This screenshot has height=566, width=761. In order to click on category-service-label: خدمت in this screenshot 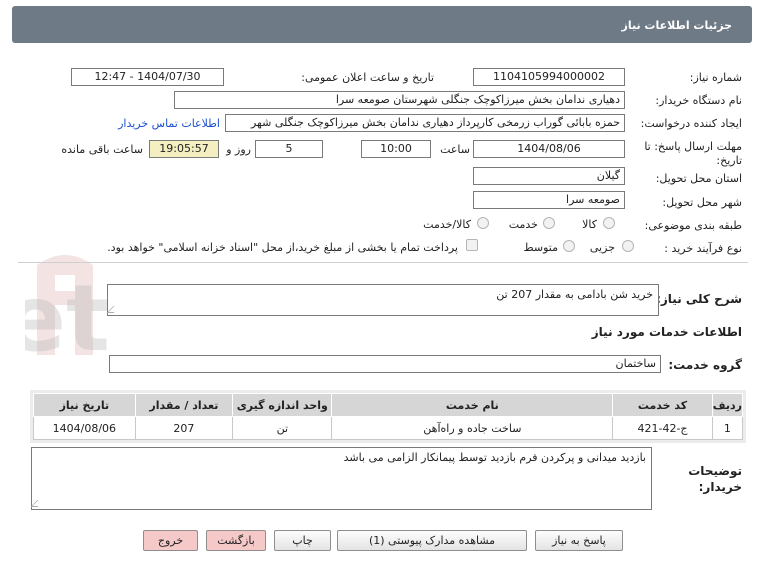, I will do `click(523, 224)`.